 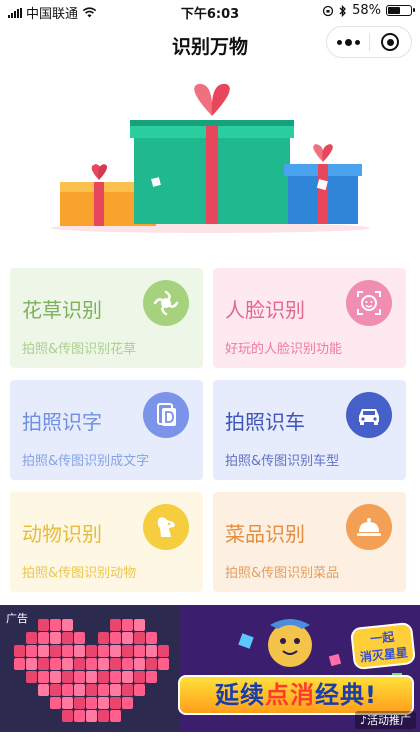 What do you see at coordinates (282, 461) in the screenshot?
I see `card-subtitle: 拍照&传图识别车型` at bounding box center [282, 461].